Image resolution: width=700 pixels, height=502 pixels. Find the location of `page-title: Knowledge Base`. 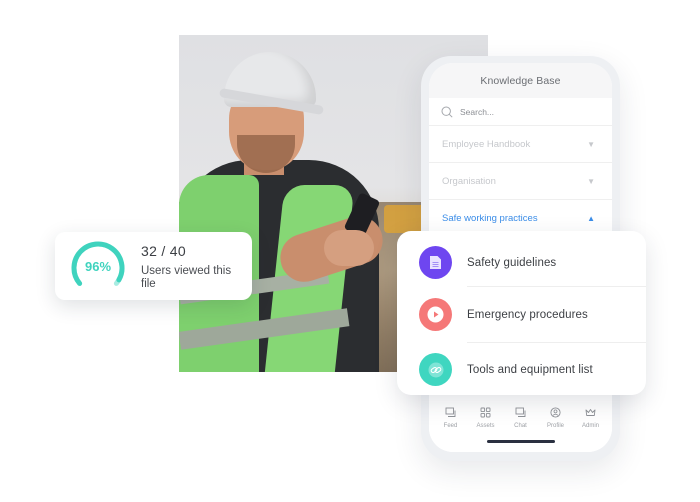

page-title: Knowledge Base is located at coordinates (520, 80).